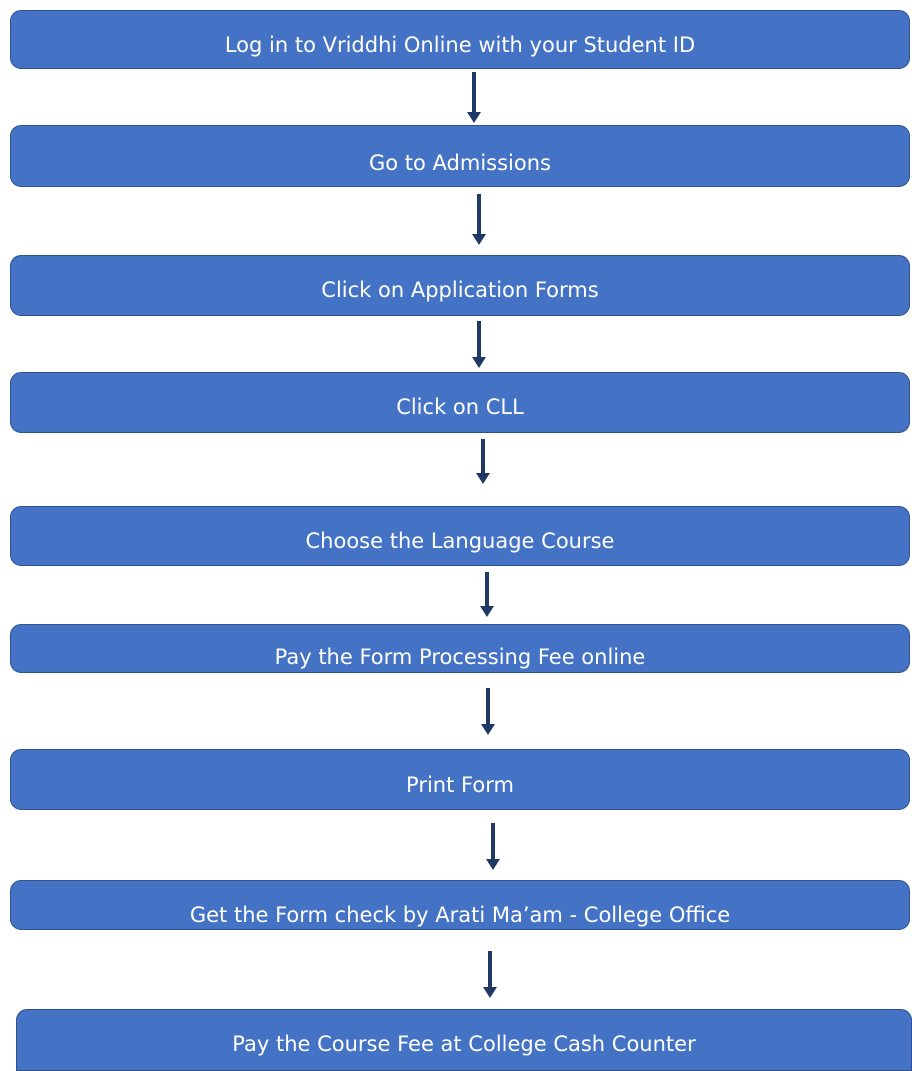  I want to click on step-print-form-label: Print Form, so click(460, 785).